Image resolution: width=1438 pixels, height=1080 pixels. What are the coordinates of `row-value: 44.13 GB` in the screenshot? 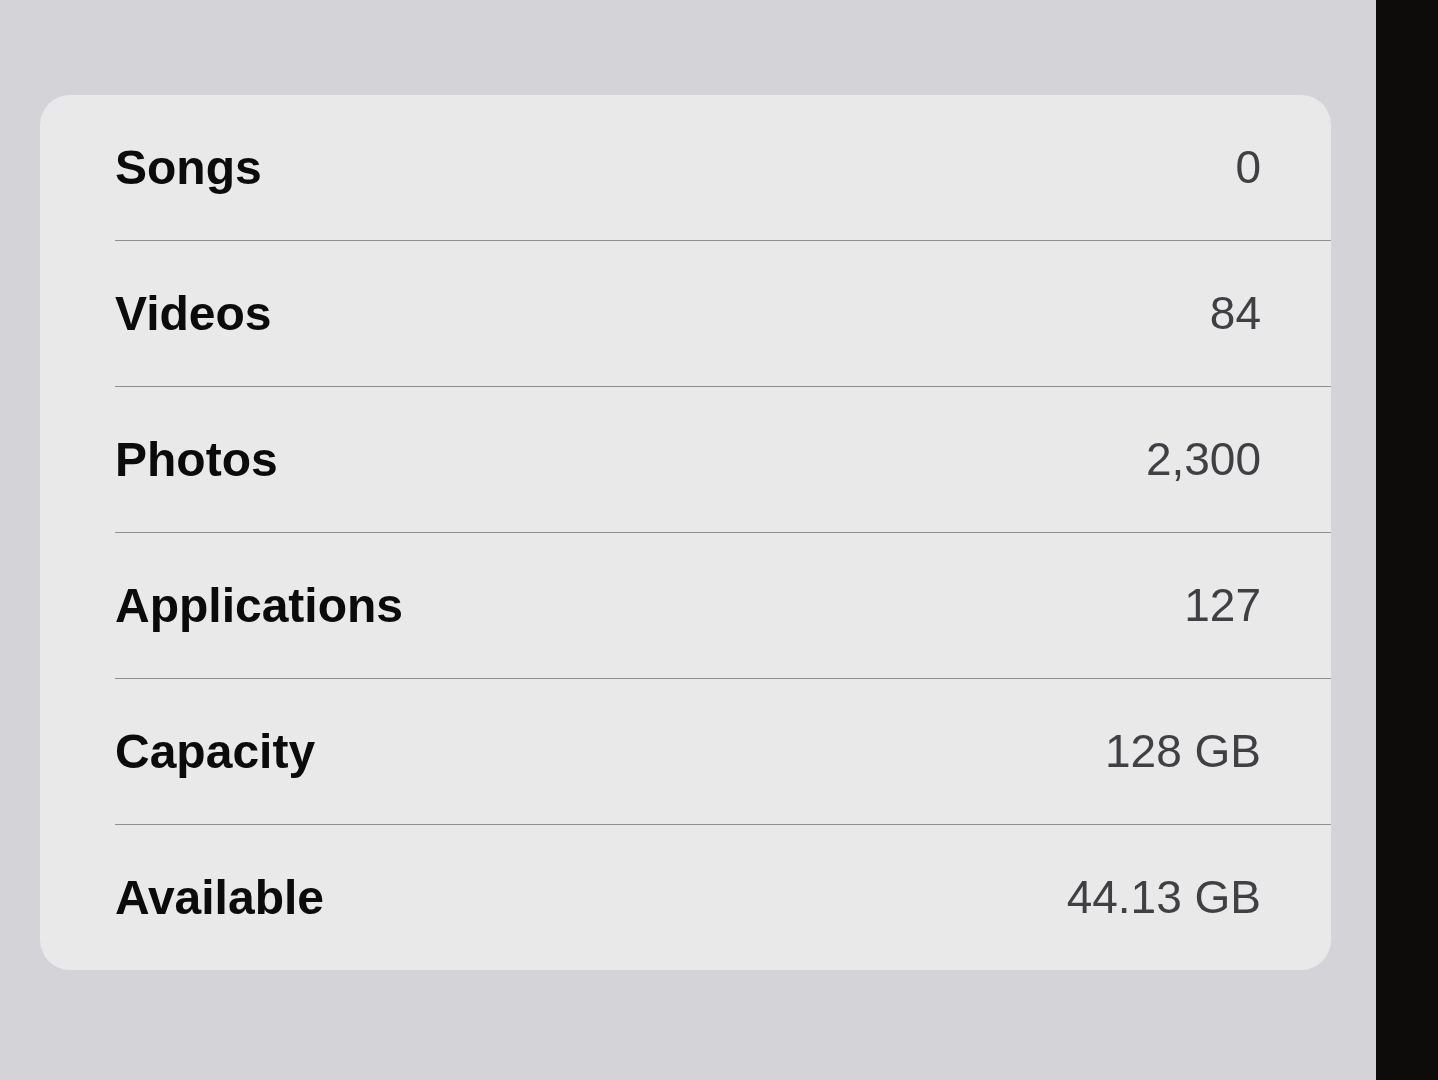 It's located at (1163, 897).